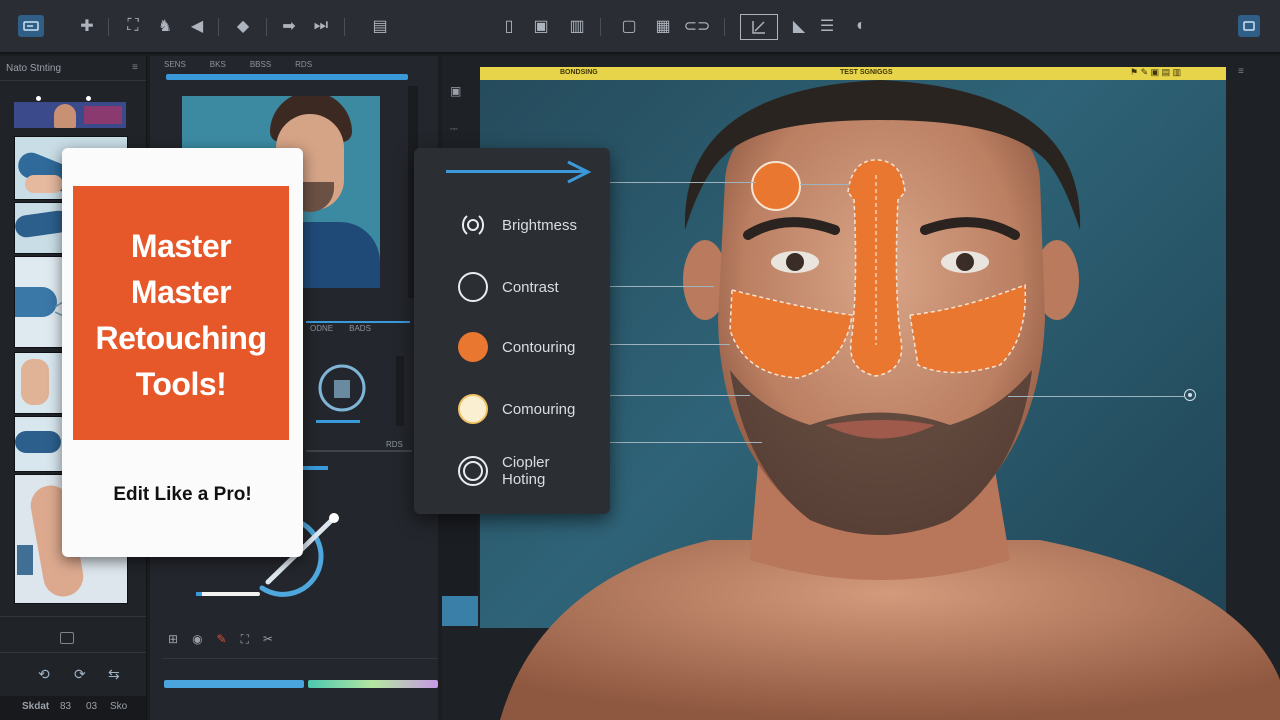 This screenshot has width=1280, height=720. Describe the element at coordinates (31, 26) in the screenshot. I see `menu-icon` at that location.